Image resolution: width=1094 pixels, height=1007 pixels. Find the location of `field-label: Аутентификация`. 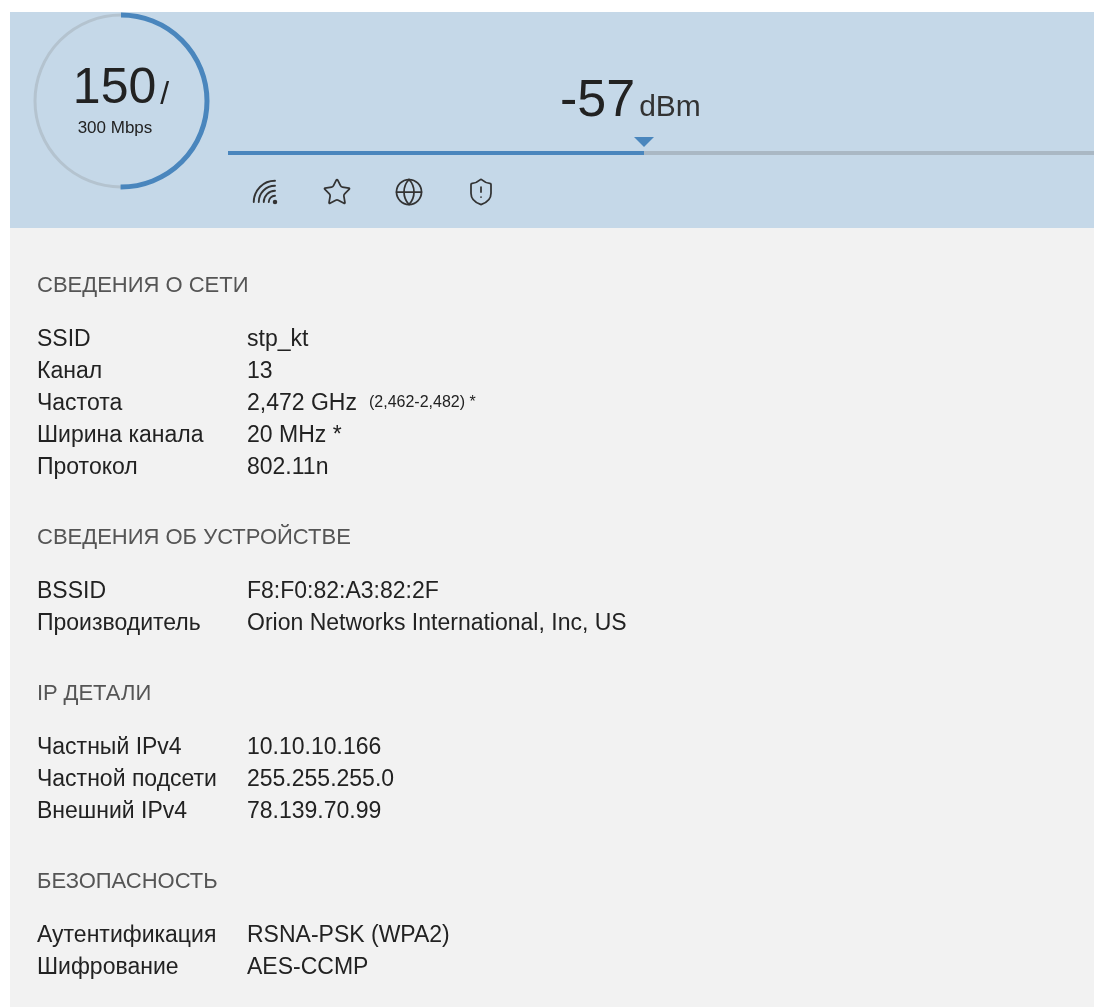

field-label: Аутентификация is located at coordinates (127, 934).